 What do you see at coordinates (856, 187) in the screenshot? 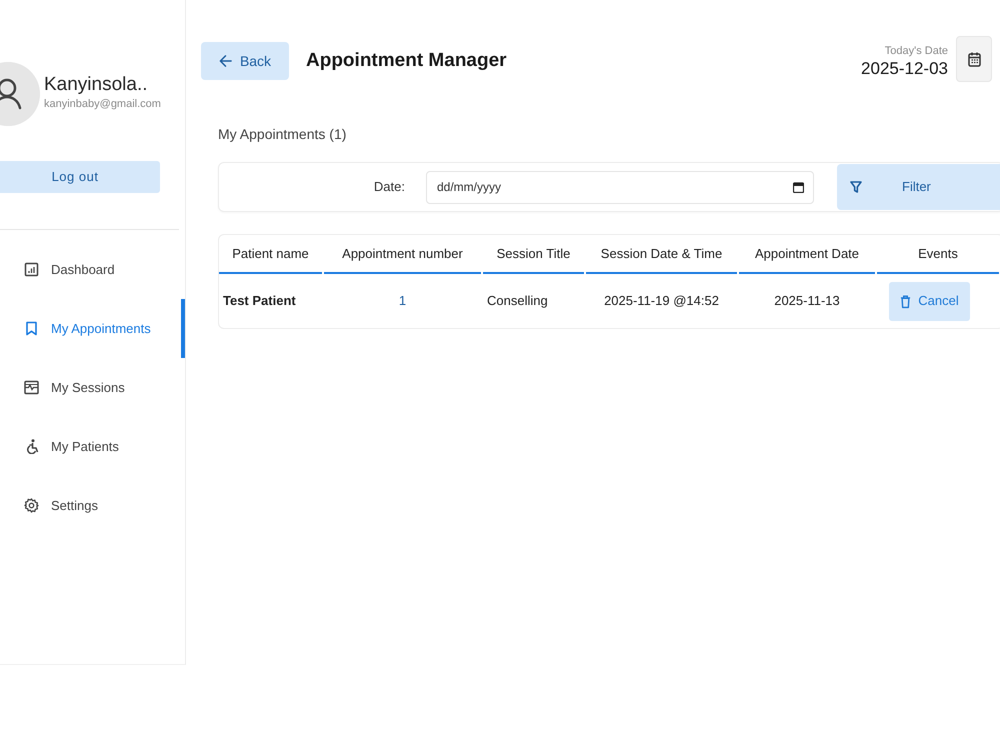
I see `filter-icon` at bounding box center [856, 187].